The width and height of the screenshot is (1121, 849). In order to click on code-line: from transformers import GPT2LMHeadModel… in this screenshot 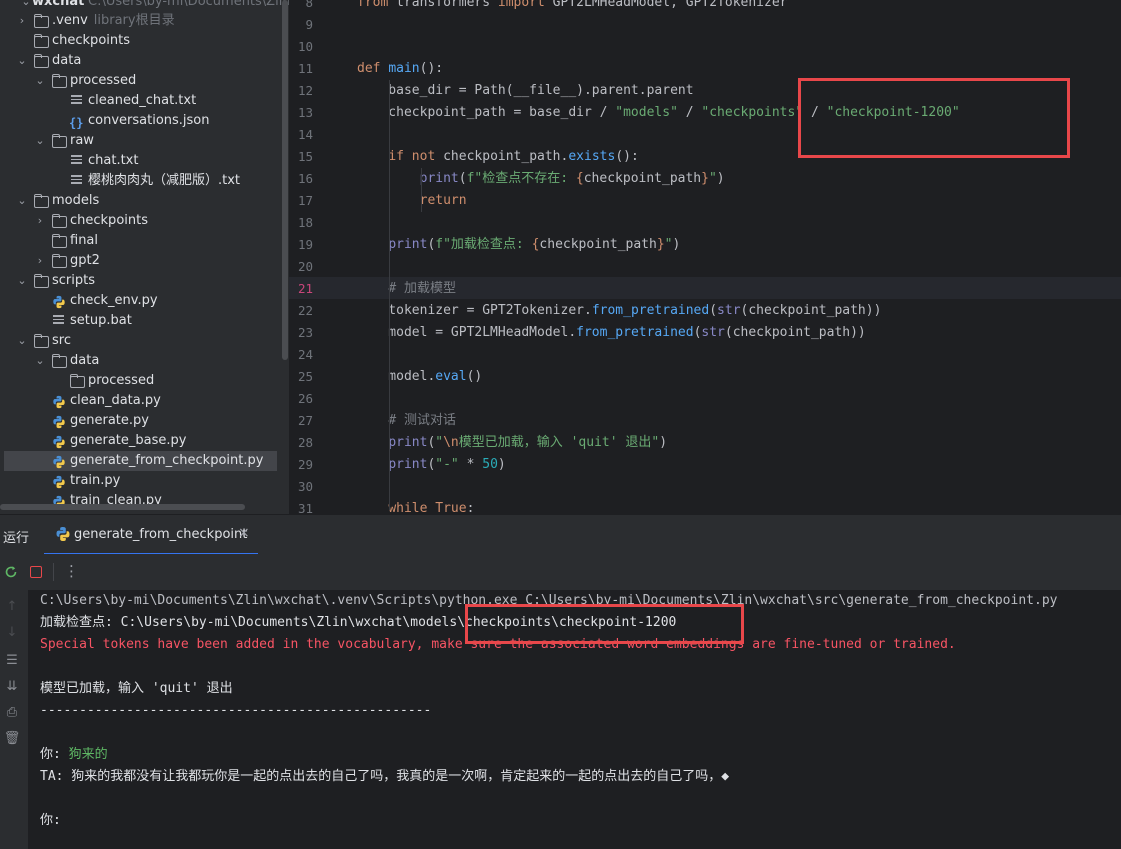, I will do `click(572, 7)`.